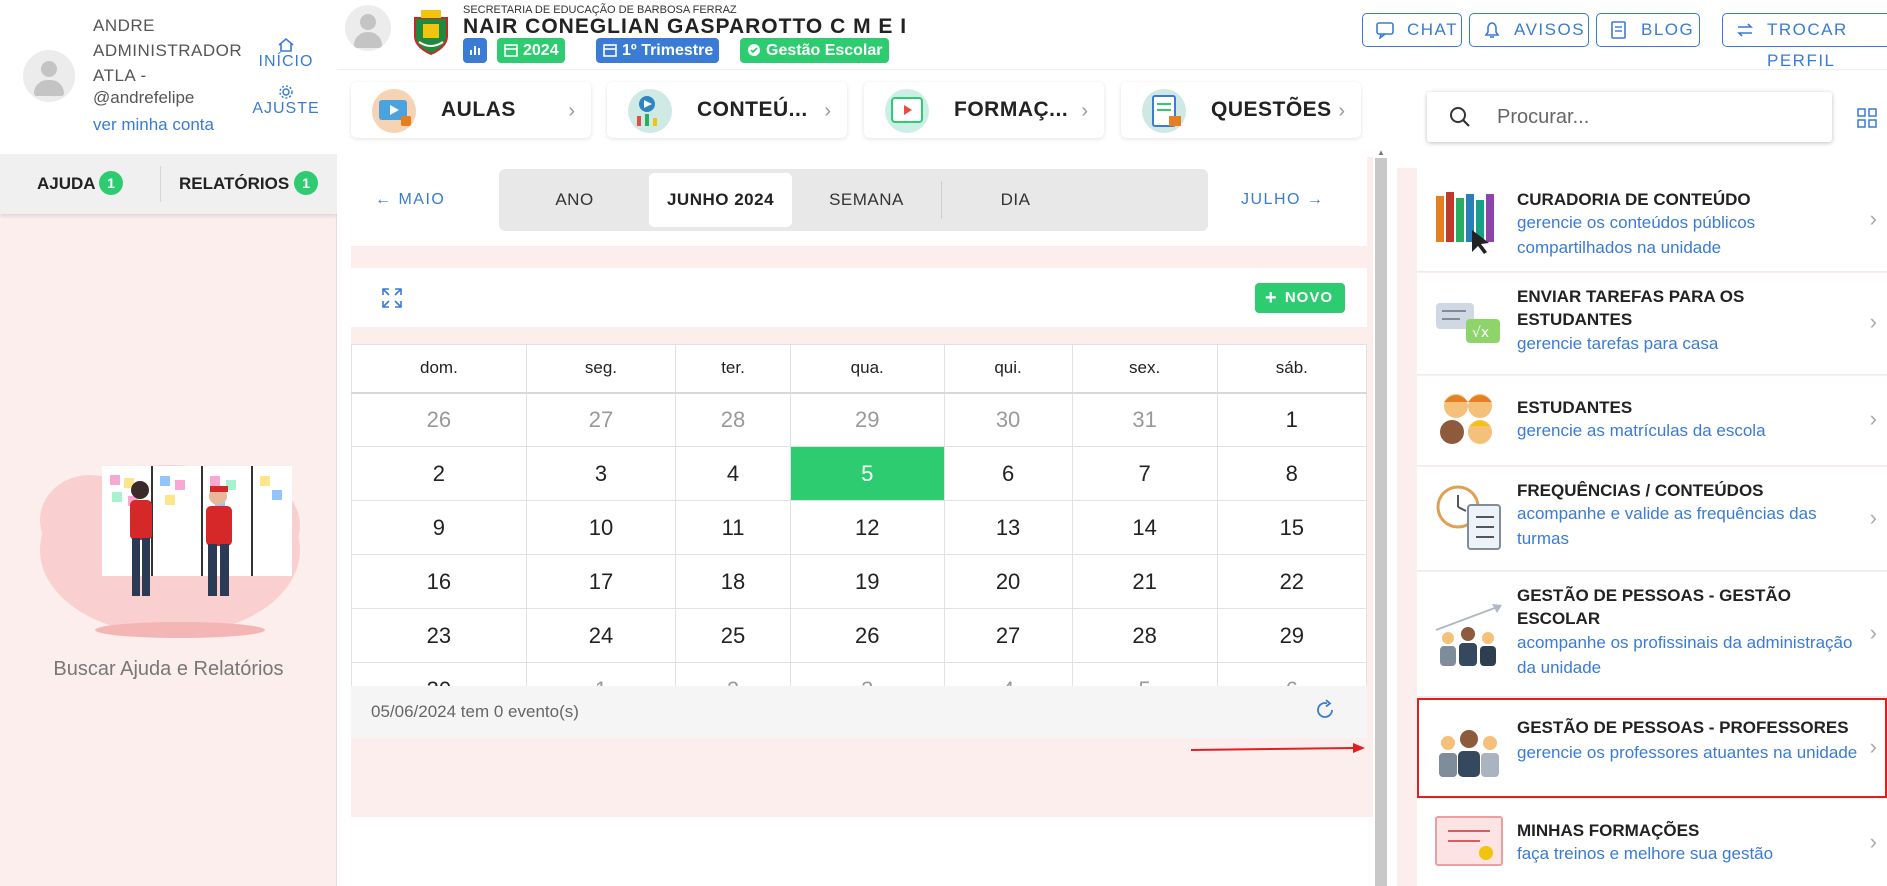  I want to click on mode-chip: Gestão Escolar, so click(814, 50).